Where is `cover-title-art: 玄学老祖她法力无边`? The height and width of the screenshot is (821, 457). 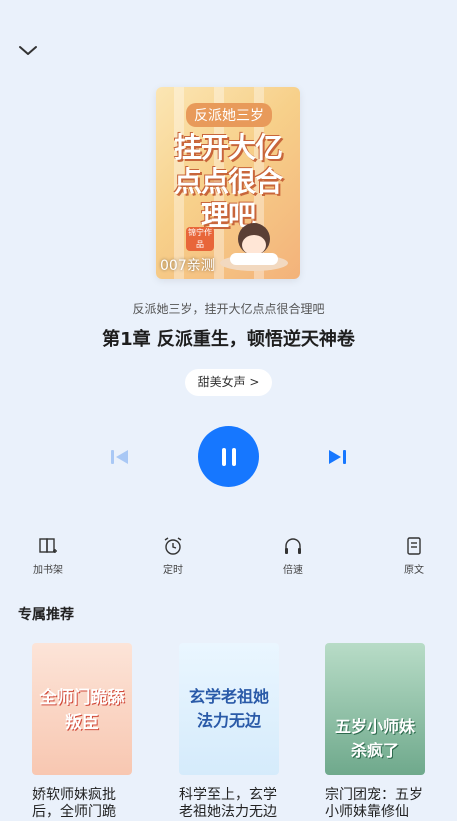 cover-title-art: 玄学老祖她法力无边 is located at coordinates (228, 708).